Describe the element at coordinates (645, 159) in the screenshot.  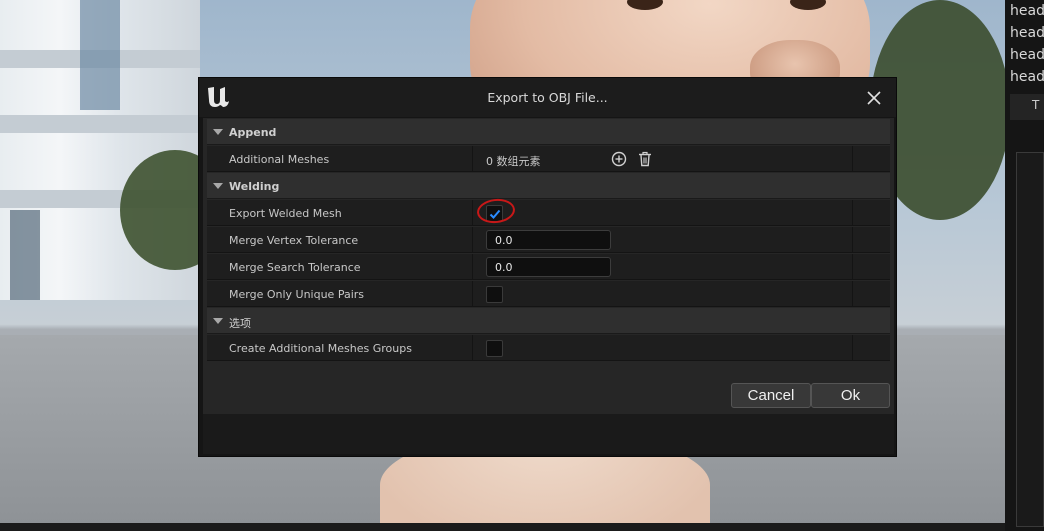
I see `trash-icon` at that location.